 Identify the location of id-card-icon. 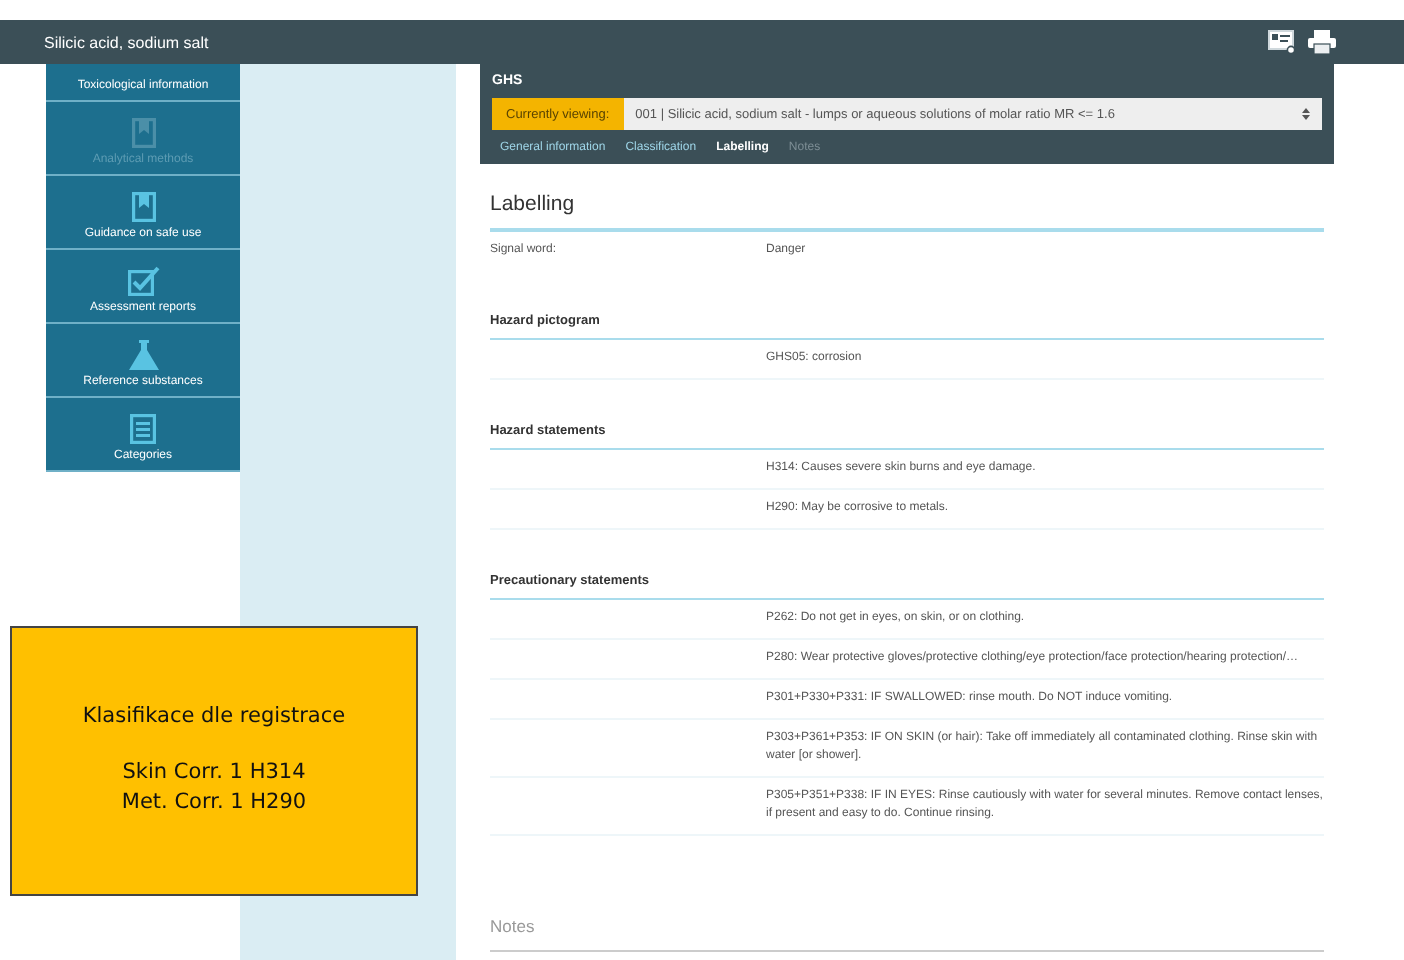
(1282, 42).